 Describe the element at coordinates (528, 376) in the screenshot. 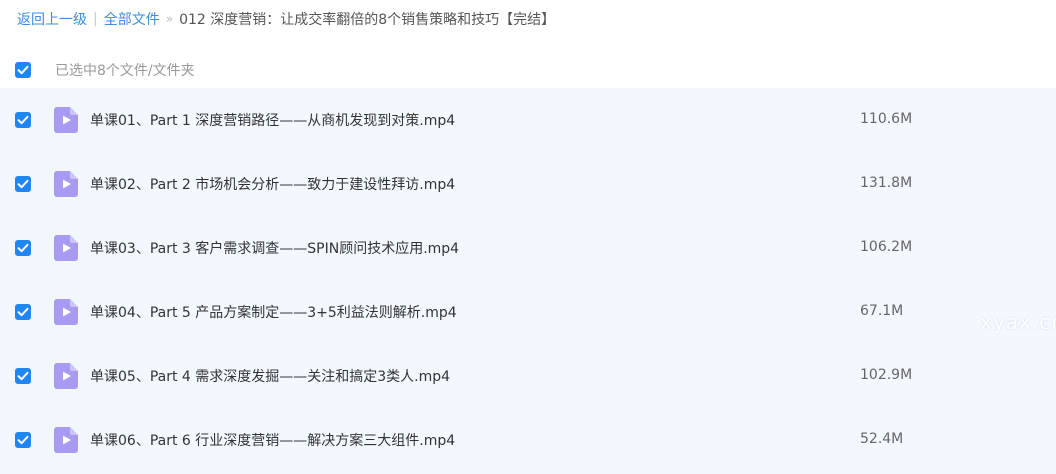

I see `file-row: 单课05、Part 4 需求深度发掘——关注和搞定3类人.mp4 102.9M` at that location.